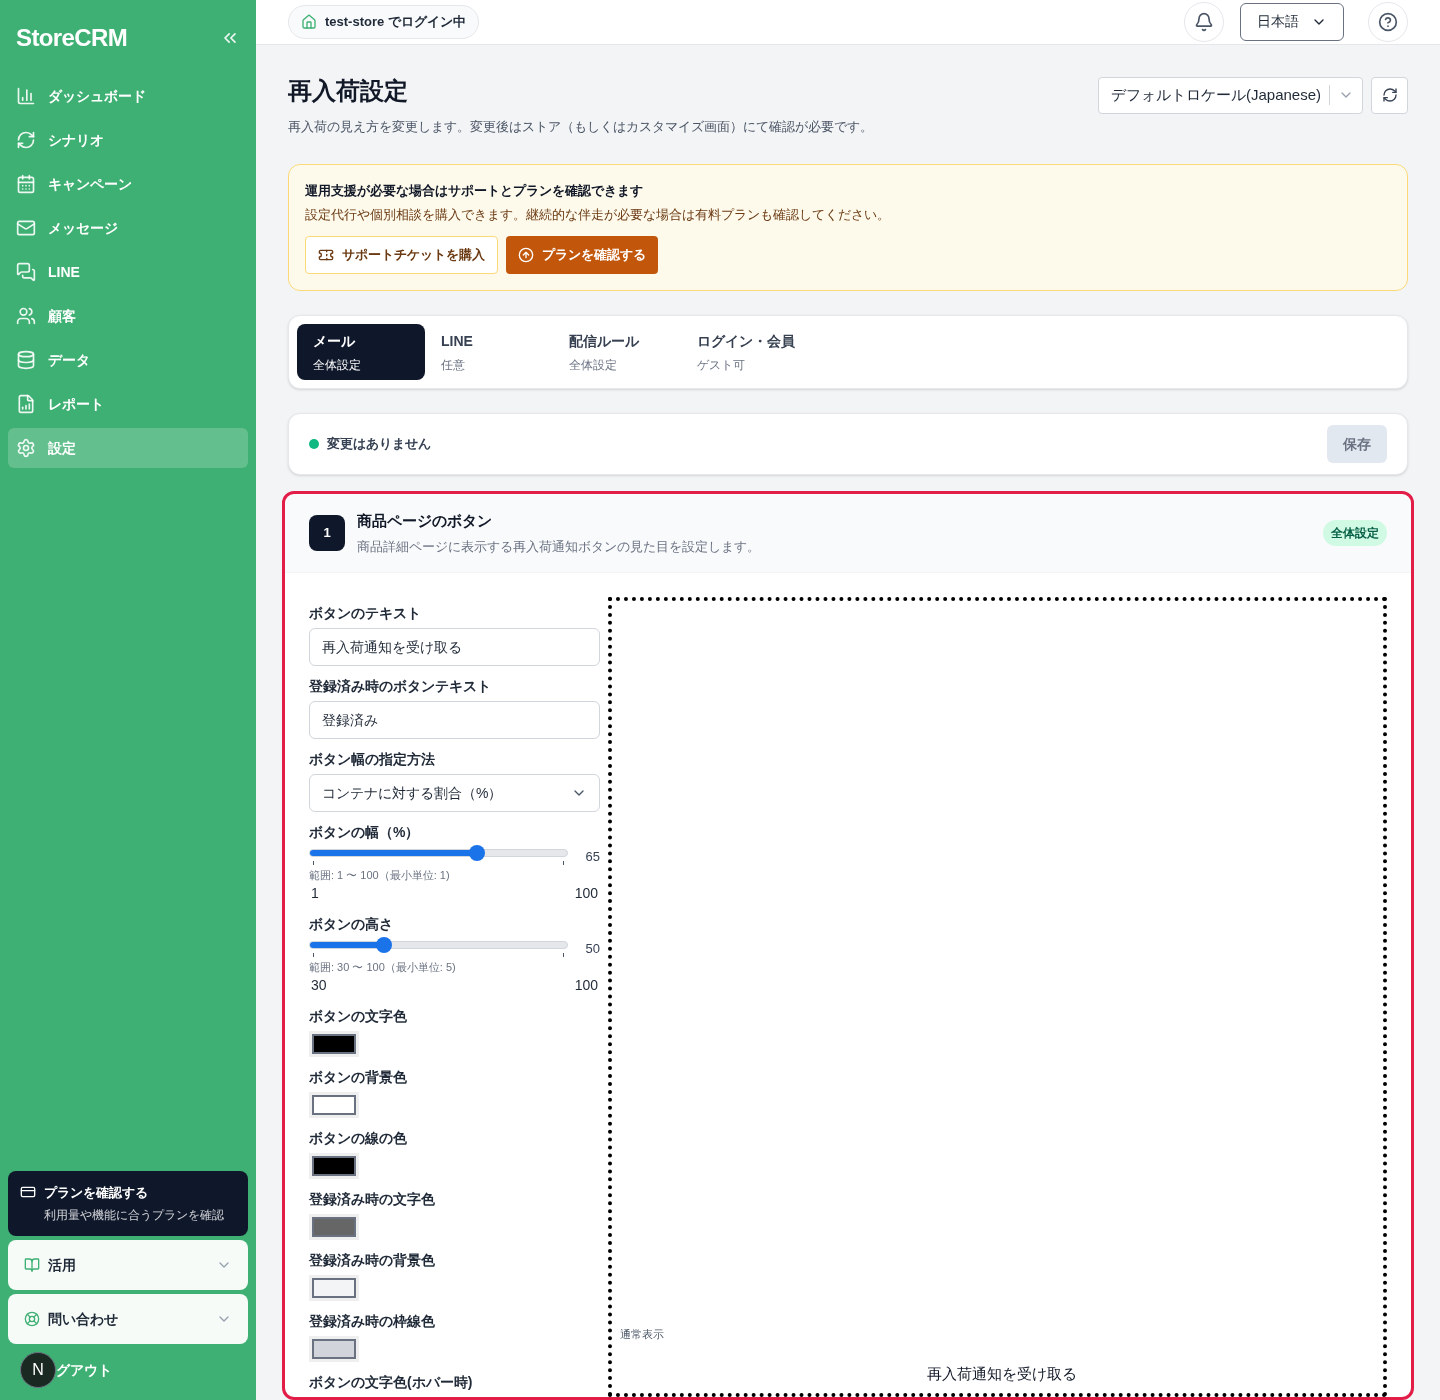 This screenshot has height=1400, width=1440. I want to click on field-label: ボタン幅の指定方法, so click(372, 759).